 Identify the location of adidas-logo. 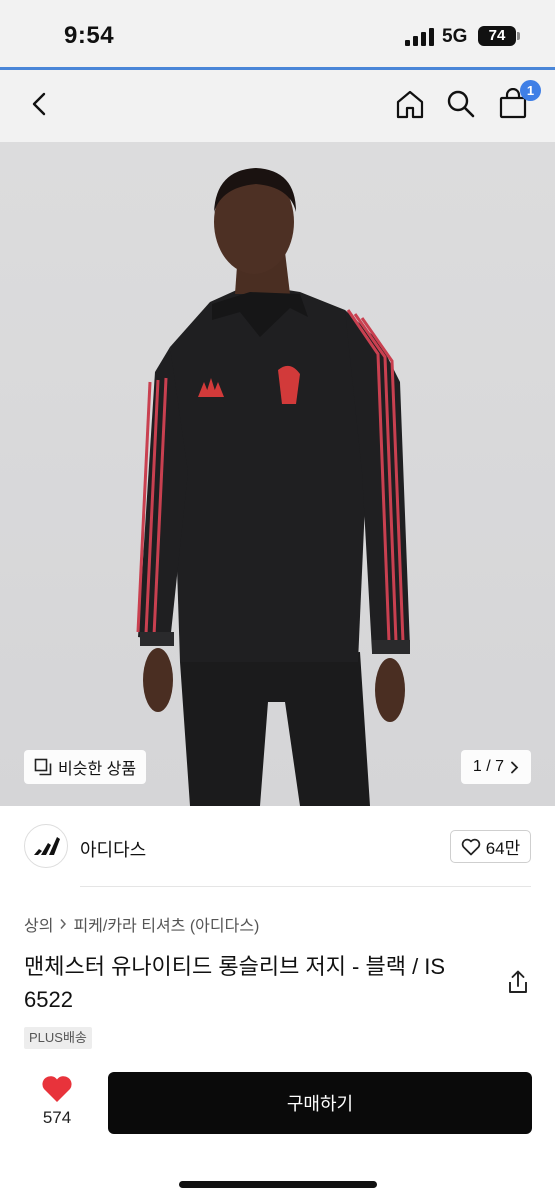
(46, 846).